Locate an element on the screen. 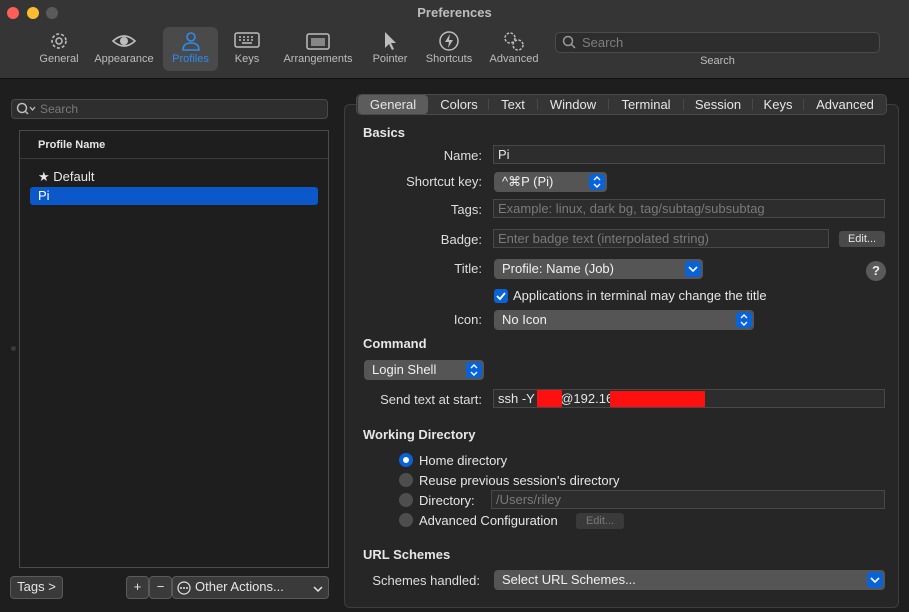 This screenshot has width=909, height=612. tab-colors: Colors is located at coordinates (459, 104).